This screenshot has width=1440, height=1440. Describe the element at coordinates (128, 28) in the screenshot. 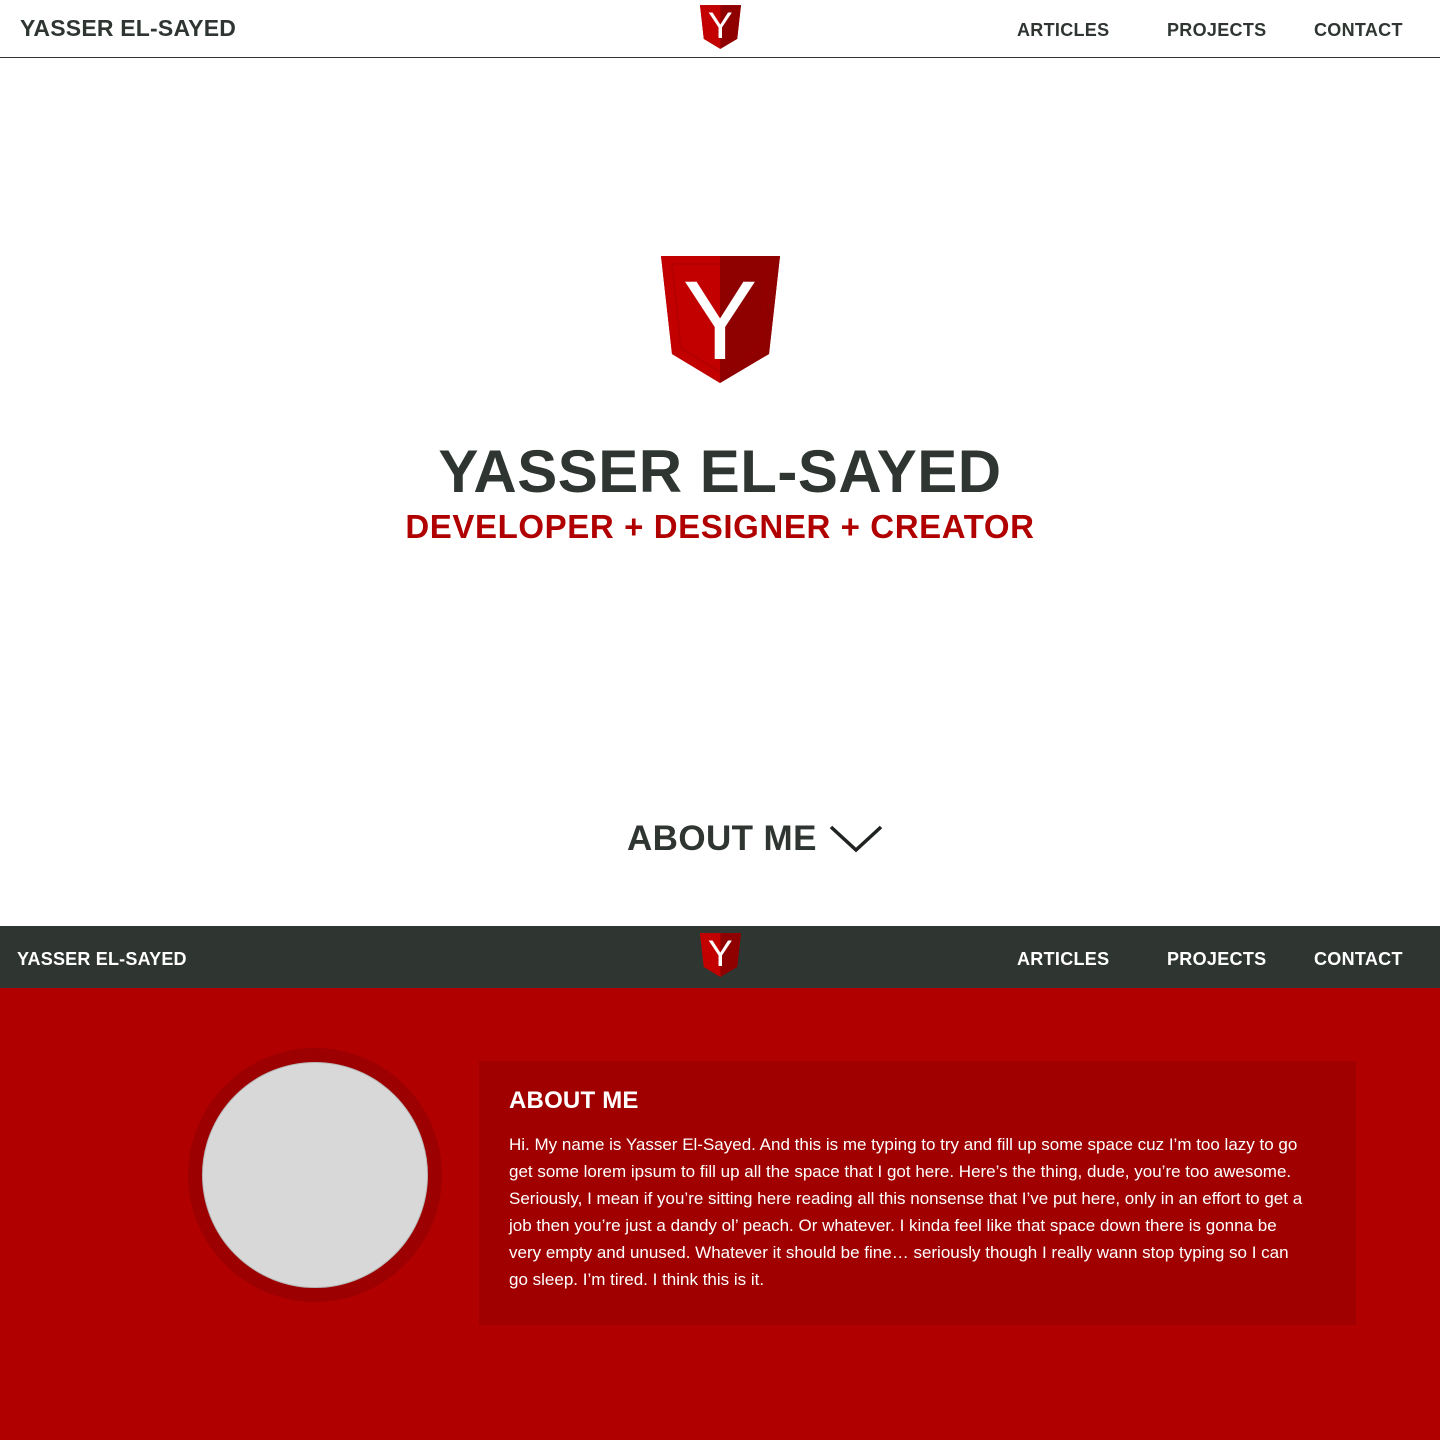

I see `brand-link: YASSER EL-SAYED` at that location.